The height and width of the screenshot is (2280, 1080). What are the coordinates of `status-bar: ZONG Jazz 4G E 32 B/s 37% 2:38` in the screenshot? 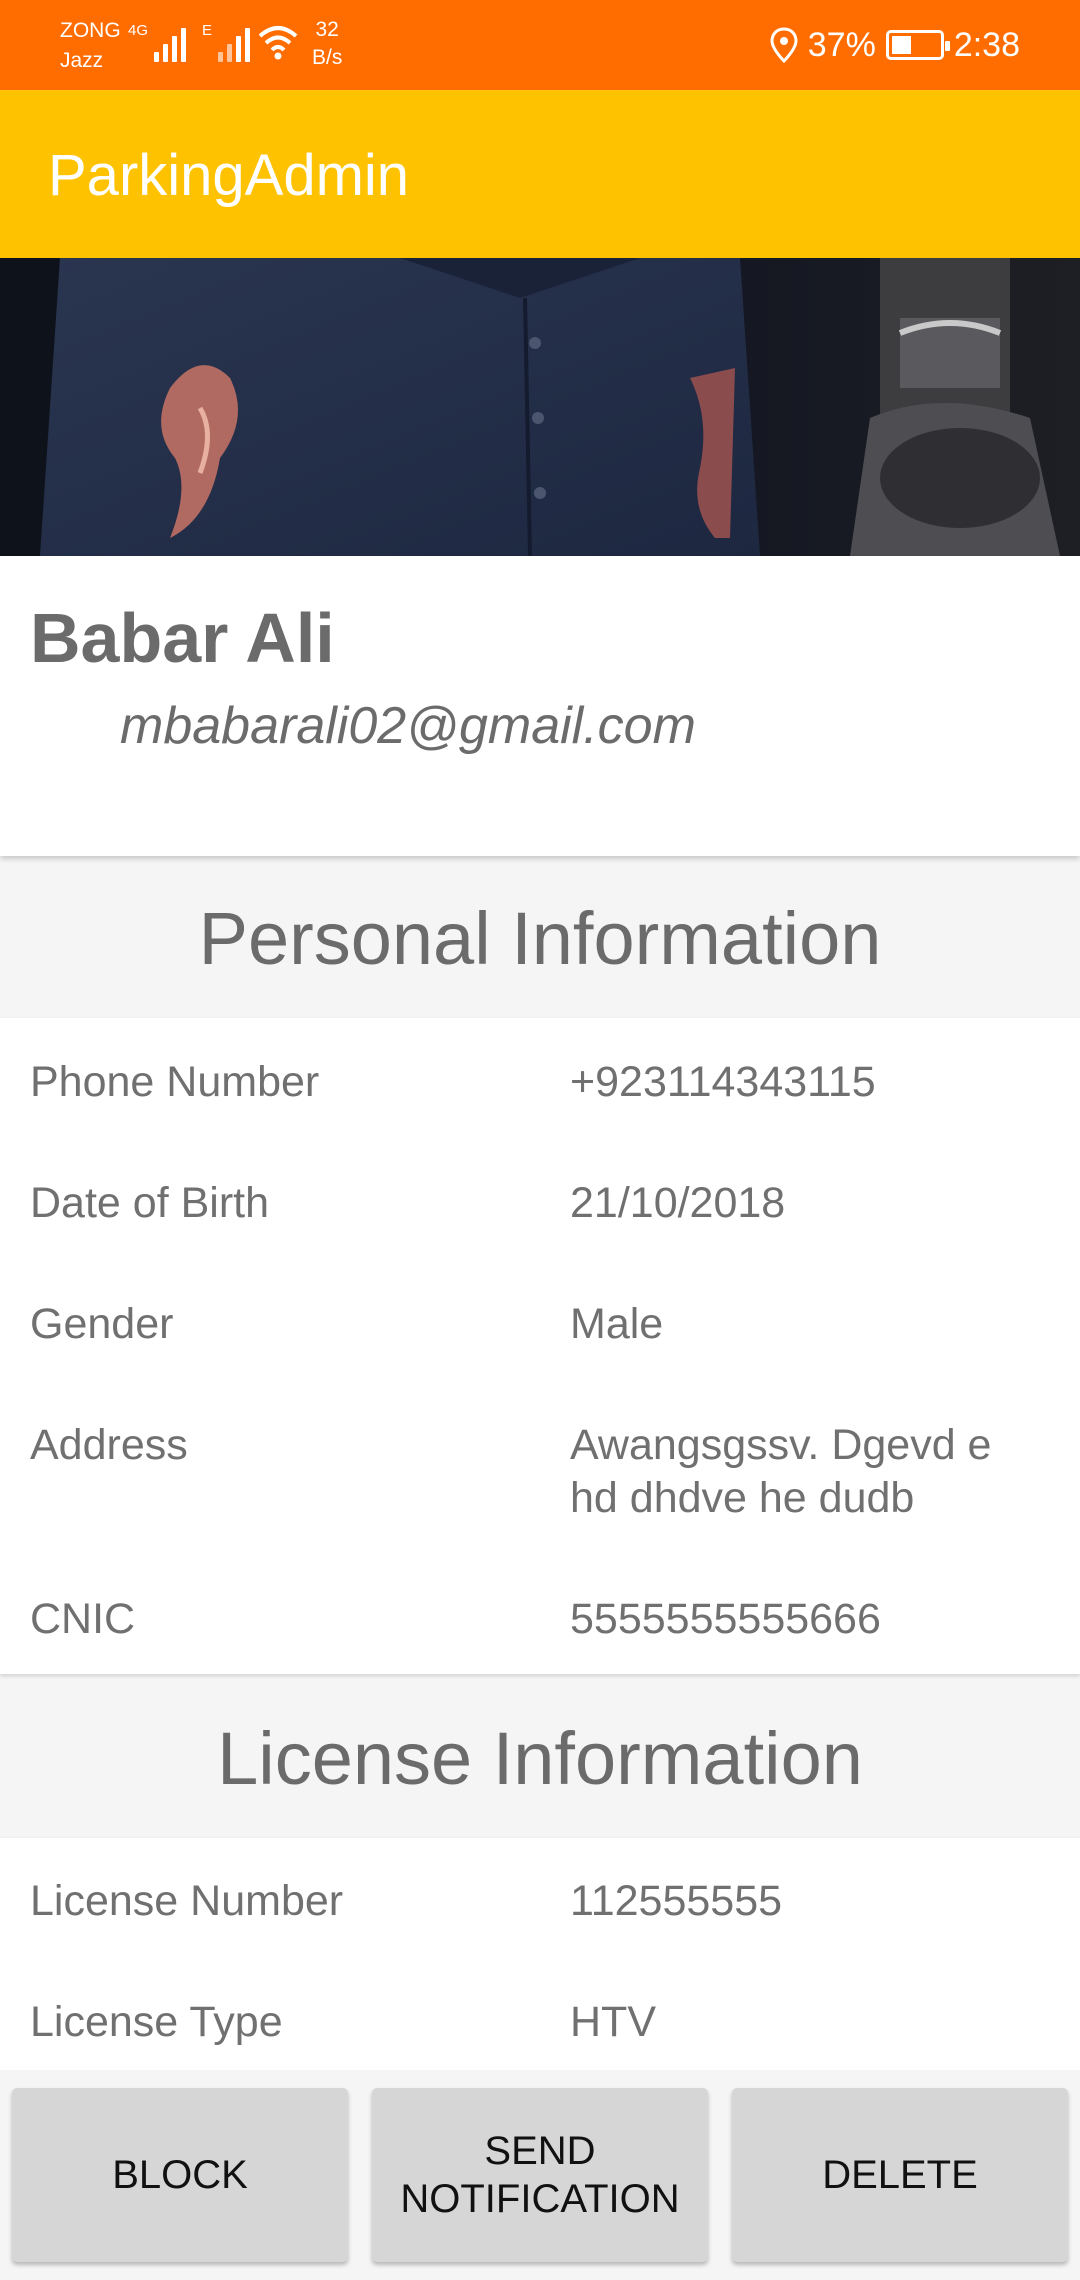 It's located at (540, 45).